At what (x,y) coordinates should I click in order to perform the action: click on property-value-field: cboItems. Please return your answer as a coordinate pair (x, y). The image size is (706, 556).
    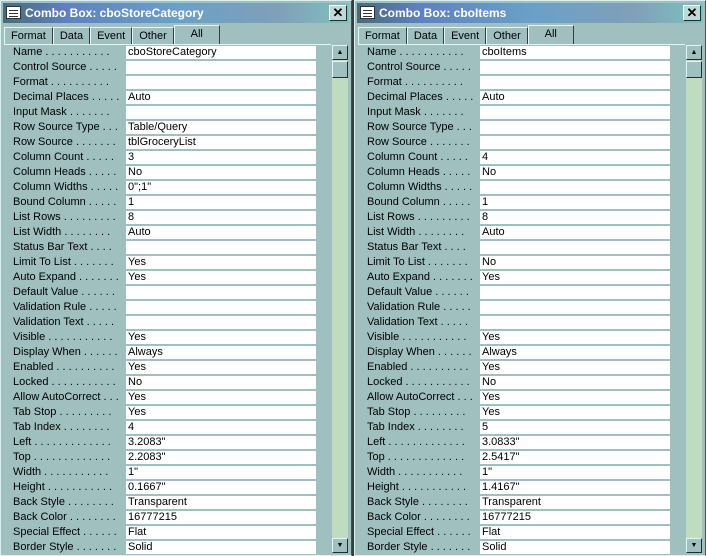
    Looking at the image, I should click on (575, 52).